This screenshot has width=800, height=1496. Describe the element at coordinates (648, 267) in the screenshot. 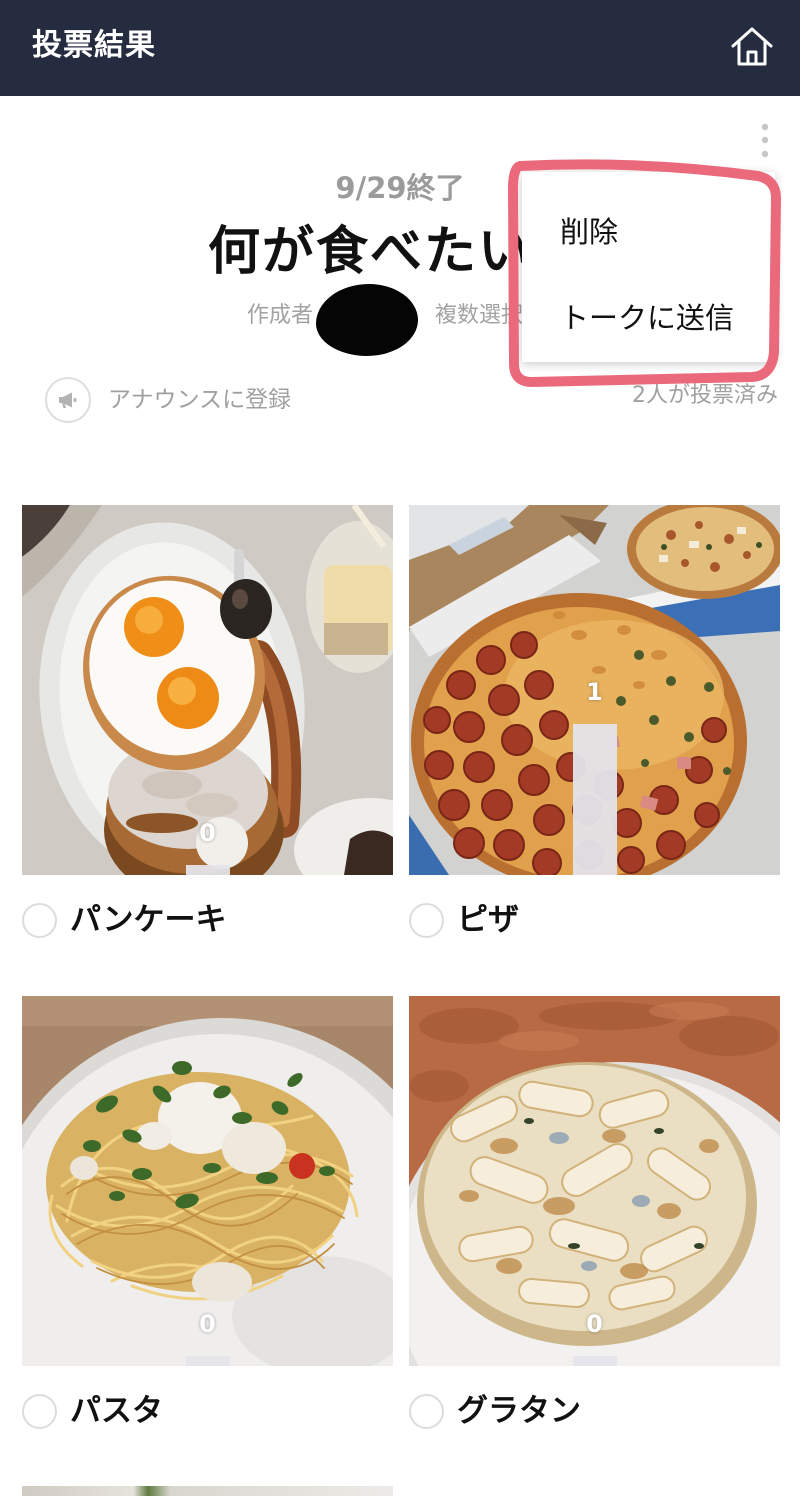

I see `context-menu: 削除 トークに送信` at that location.